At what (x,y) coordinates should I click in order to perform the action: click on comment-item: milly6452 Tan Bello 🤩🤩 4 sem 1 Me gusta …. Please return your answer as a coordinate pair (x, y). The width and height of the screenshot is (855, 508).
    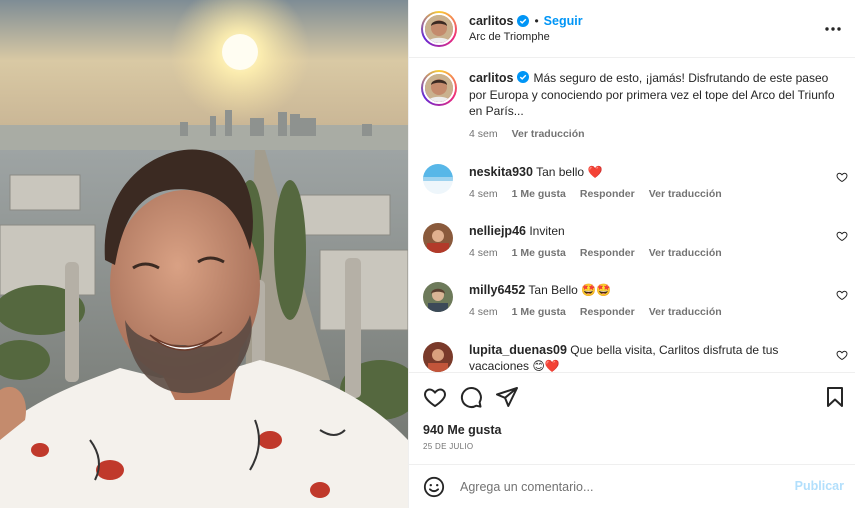
    Looking at the image, I should click on (635, 300).